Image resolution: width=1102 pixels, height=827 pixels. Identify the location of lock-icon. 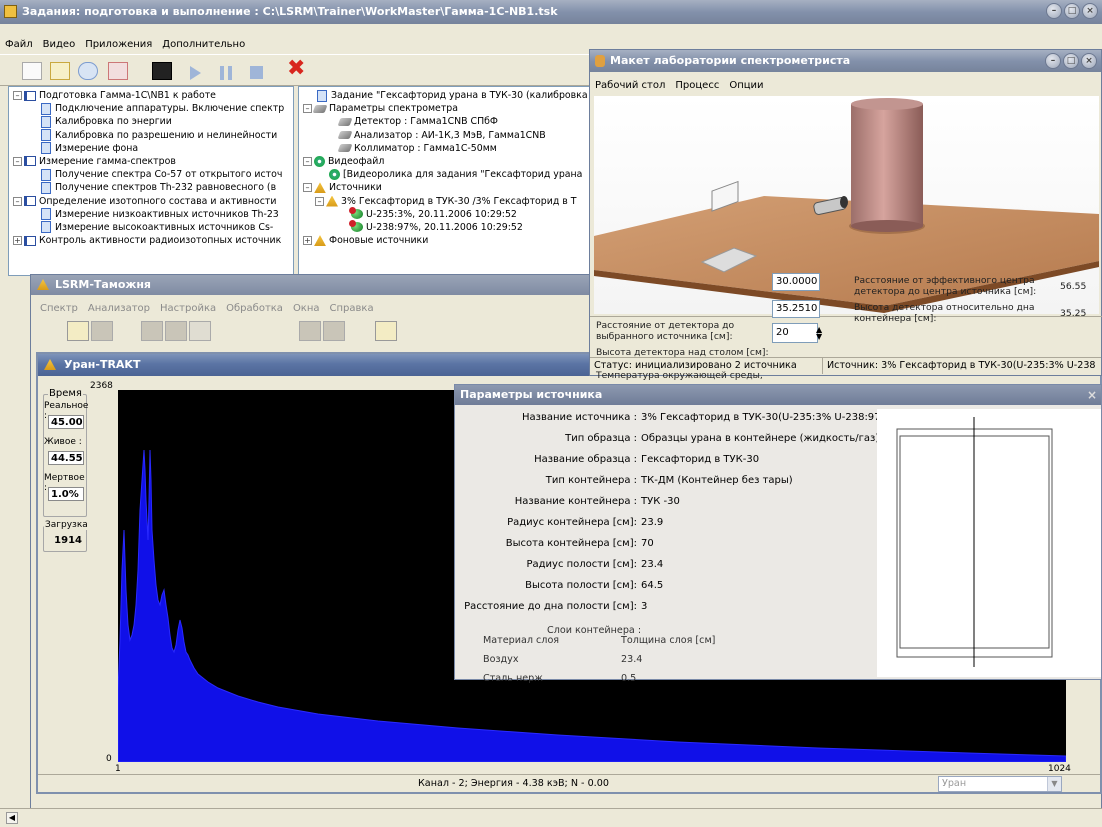
(334, 331).